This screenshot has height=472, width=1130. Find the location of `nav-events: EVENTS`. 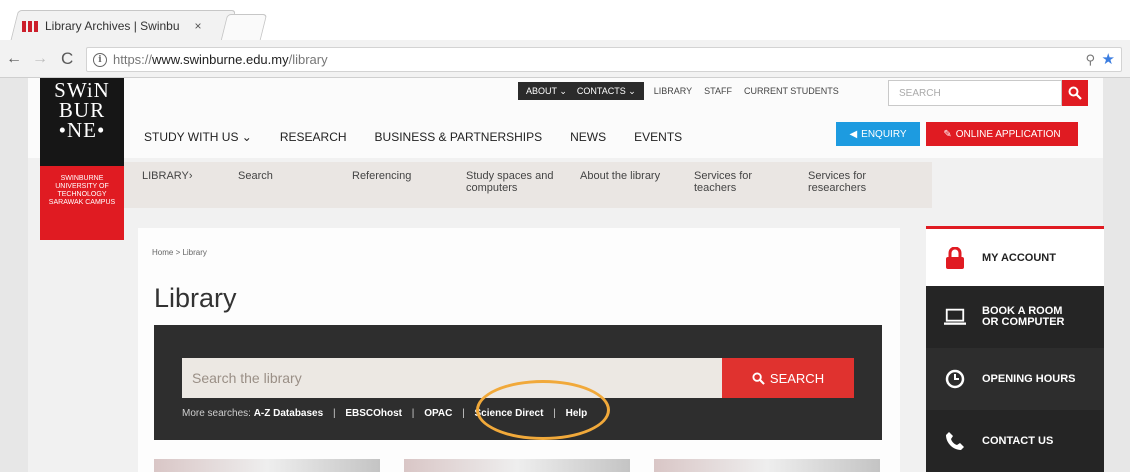

nav-events: EVENTS is located at coordinates (658, 137).